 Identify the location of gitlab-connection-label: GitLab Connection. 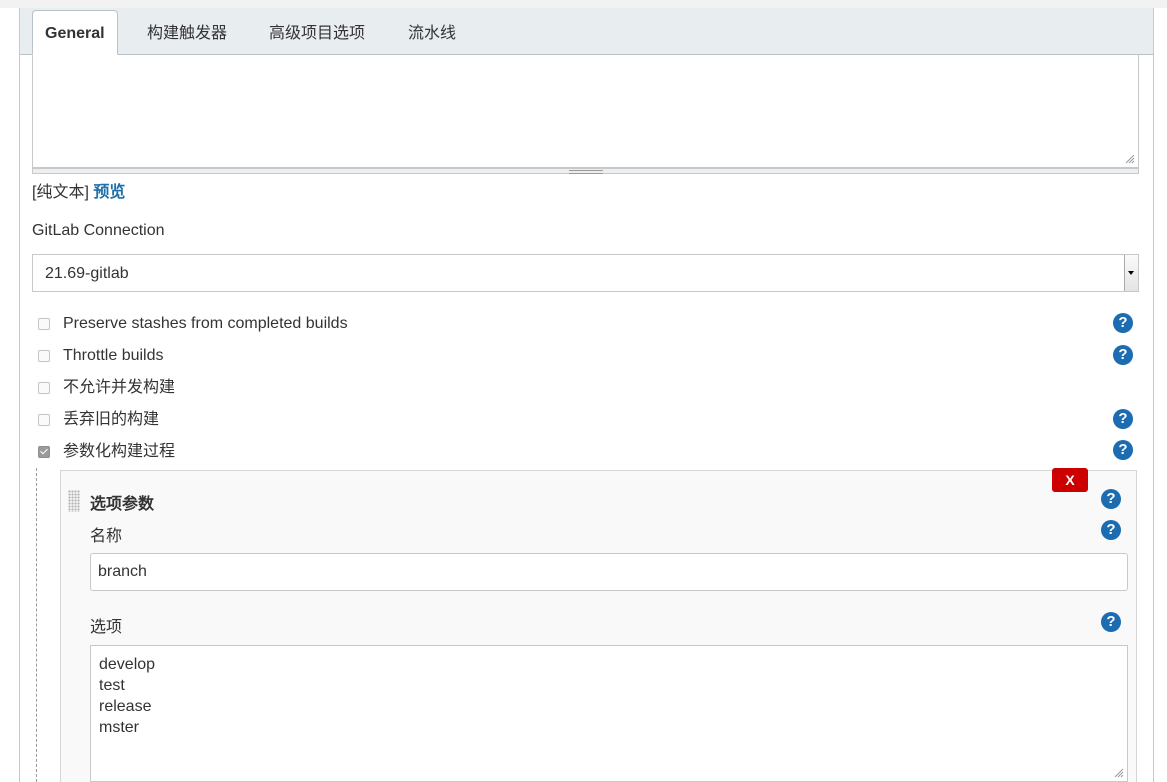
(98, 230).